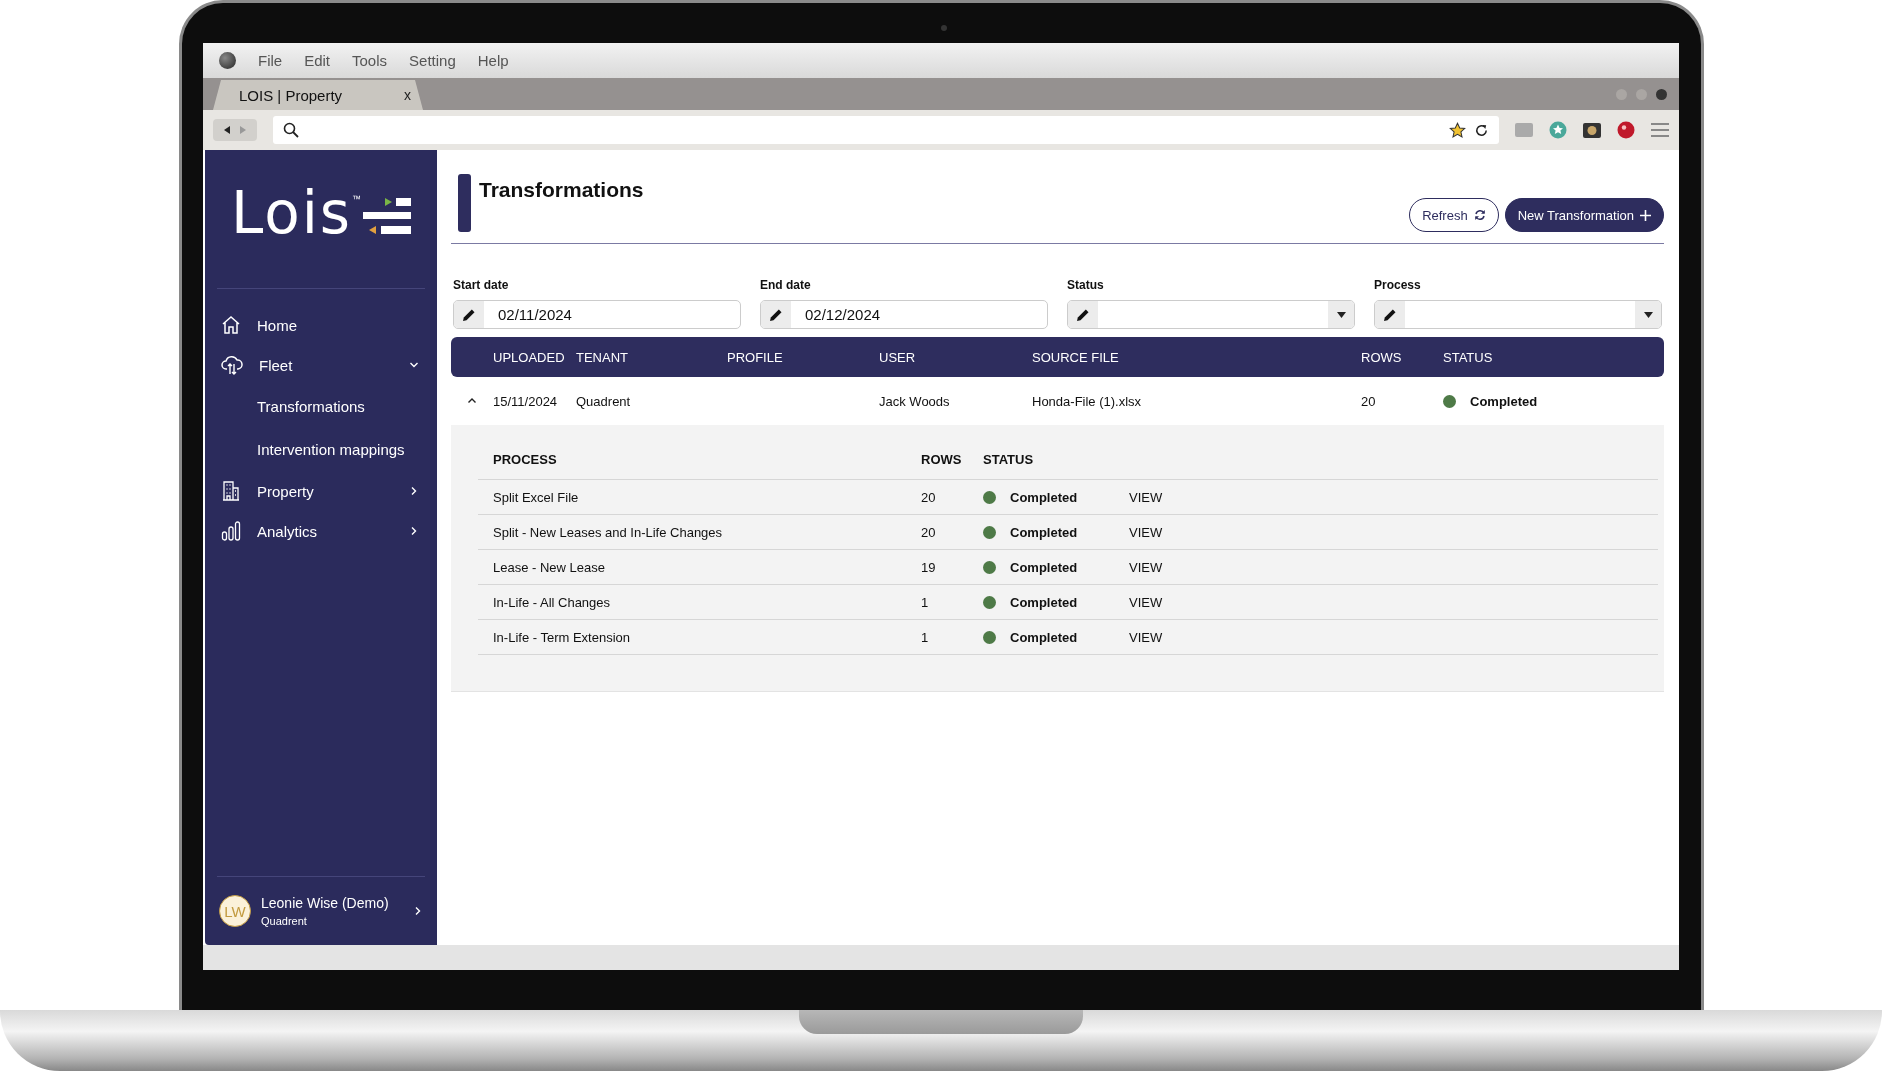 The image size is (1882, 1071). What do you see at coordinates (1076, 357) in the screenshot?
I see `column-header: SOURCE FILE` at bounding box center [1076, 357].